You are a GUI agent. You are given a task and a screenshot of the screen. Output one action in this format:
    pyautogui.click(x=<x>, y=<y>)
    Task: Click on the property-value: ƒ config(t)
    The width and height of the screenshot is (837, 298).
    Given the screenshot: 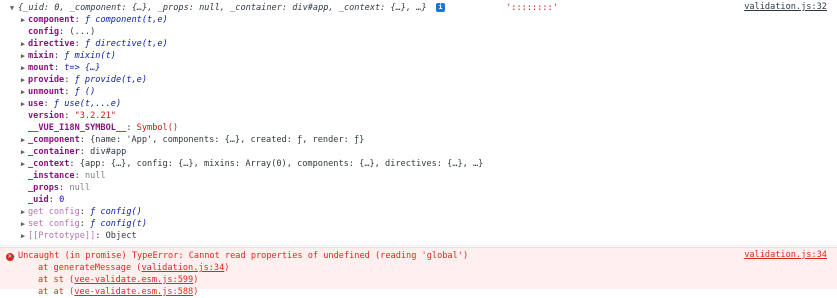 What is the action you would take?
    pyautogui.click(x=119, y=224)
    